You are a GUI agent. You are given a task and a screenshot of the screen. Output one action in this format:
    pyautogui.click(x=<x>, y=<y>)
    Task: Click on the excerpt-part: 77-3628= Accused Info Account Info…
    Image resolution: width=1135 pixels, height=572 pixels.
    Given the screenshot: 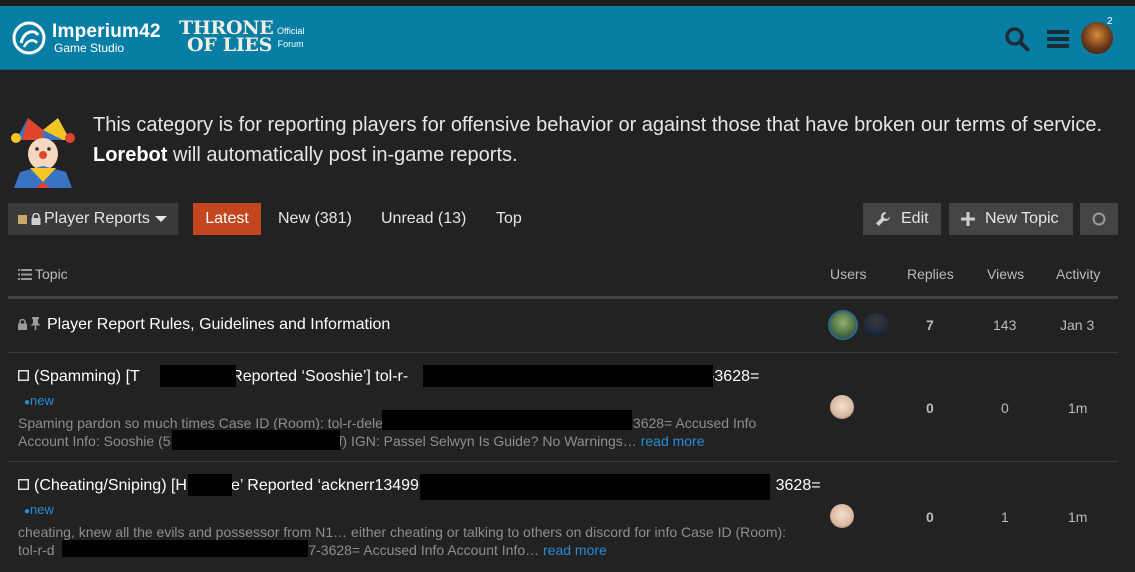 What is the action you would take?
    pyautogui.click(x=420, y=550)
    